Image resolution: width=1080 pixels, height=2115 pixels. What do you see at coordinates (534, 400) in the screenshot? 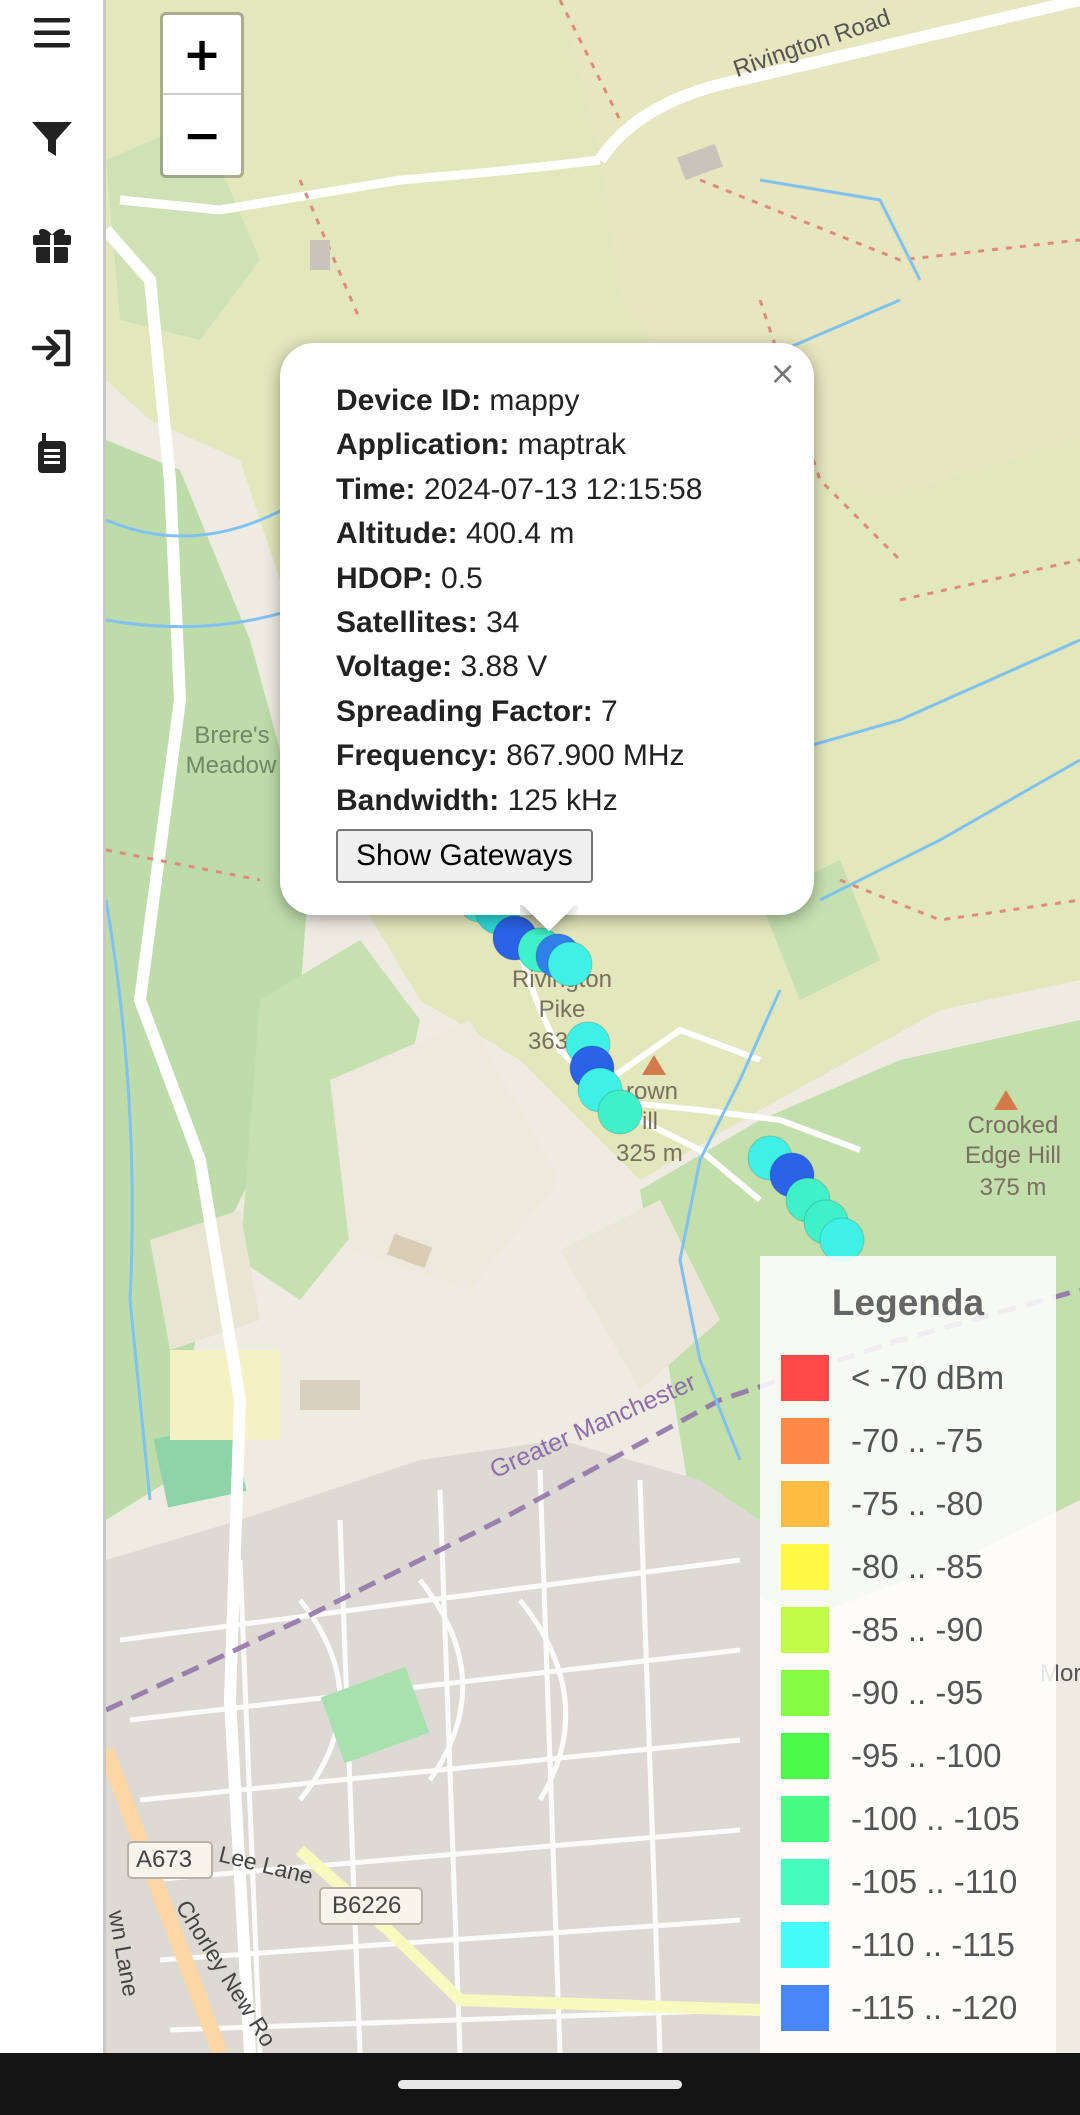
I see `popup-value: mappy` at bounding box center [534, 400].